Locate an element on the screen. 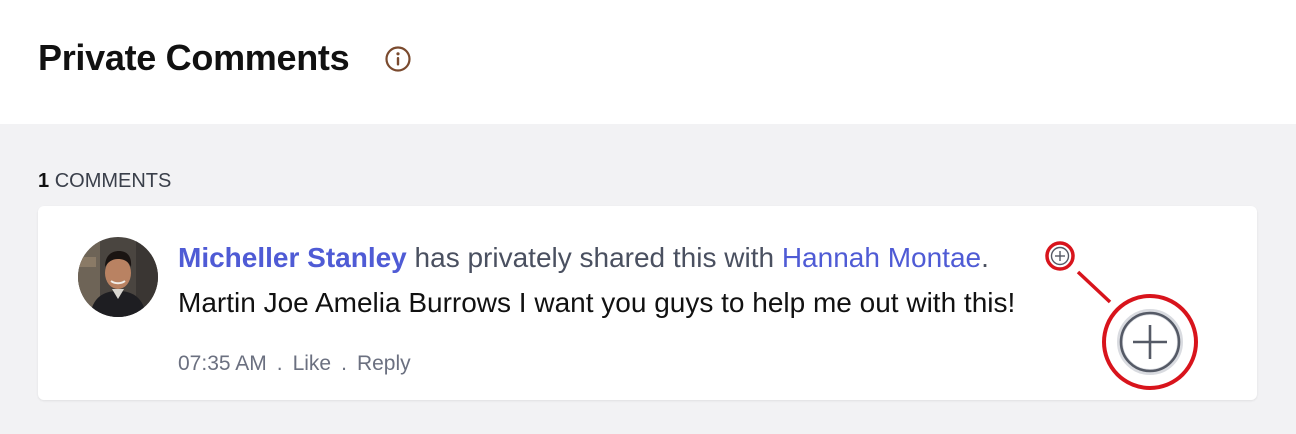 This screenshot has height=434, width=1296. comment-meta: 07:35 AM. Like. Reply is located at coordinates (294, 364).